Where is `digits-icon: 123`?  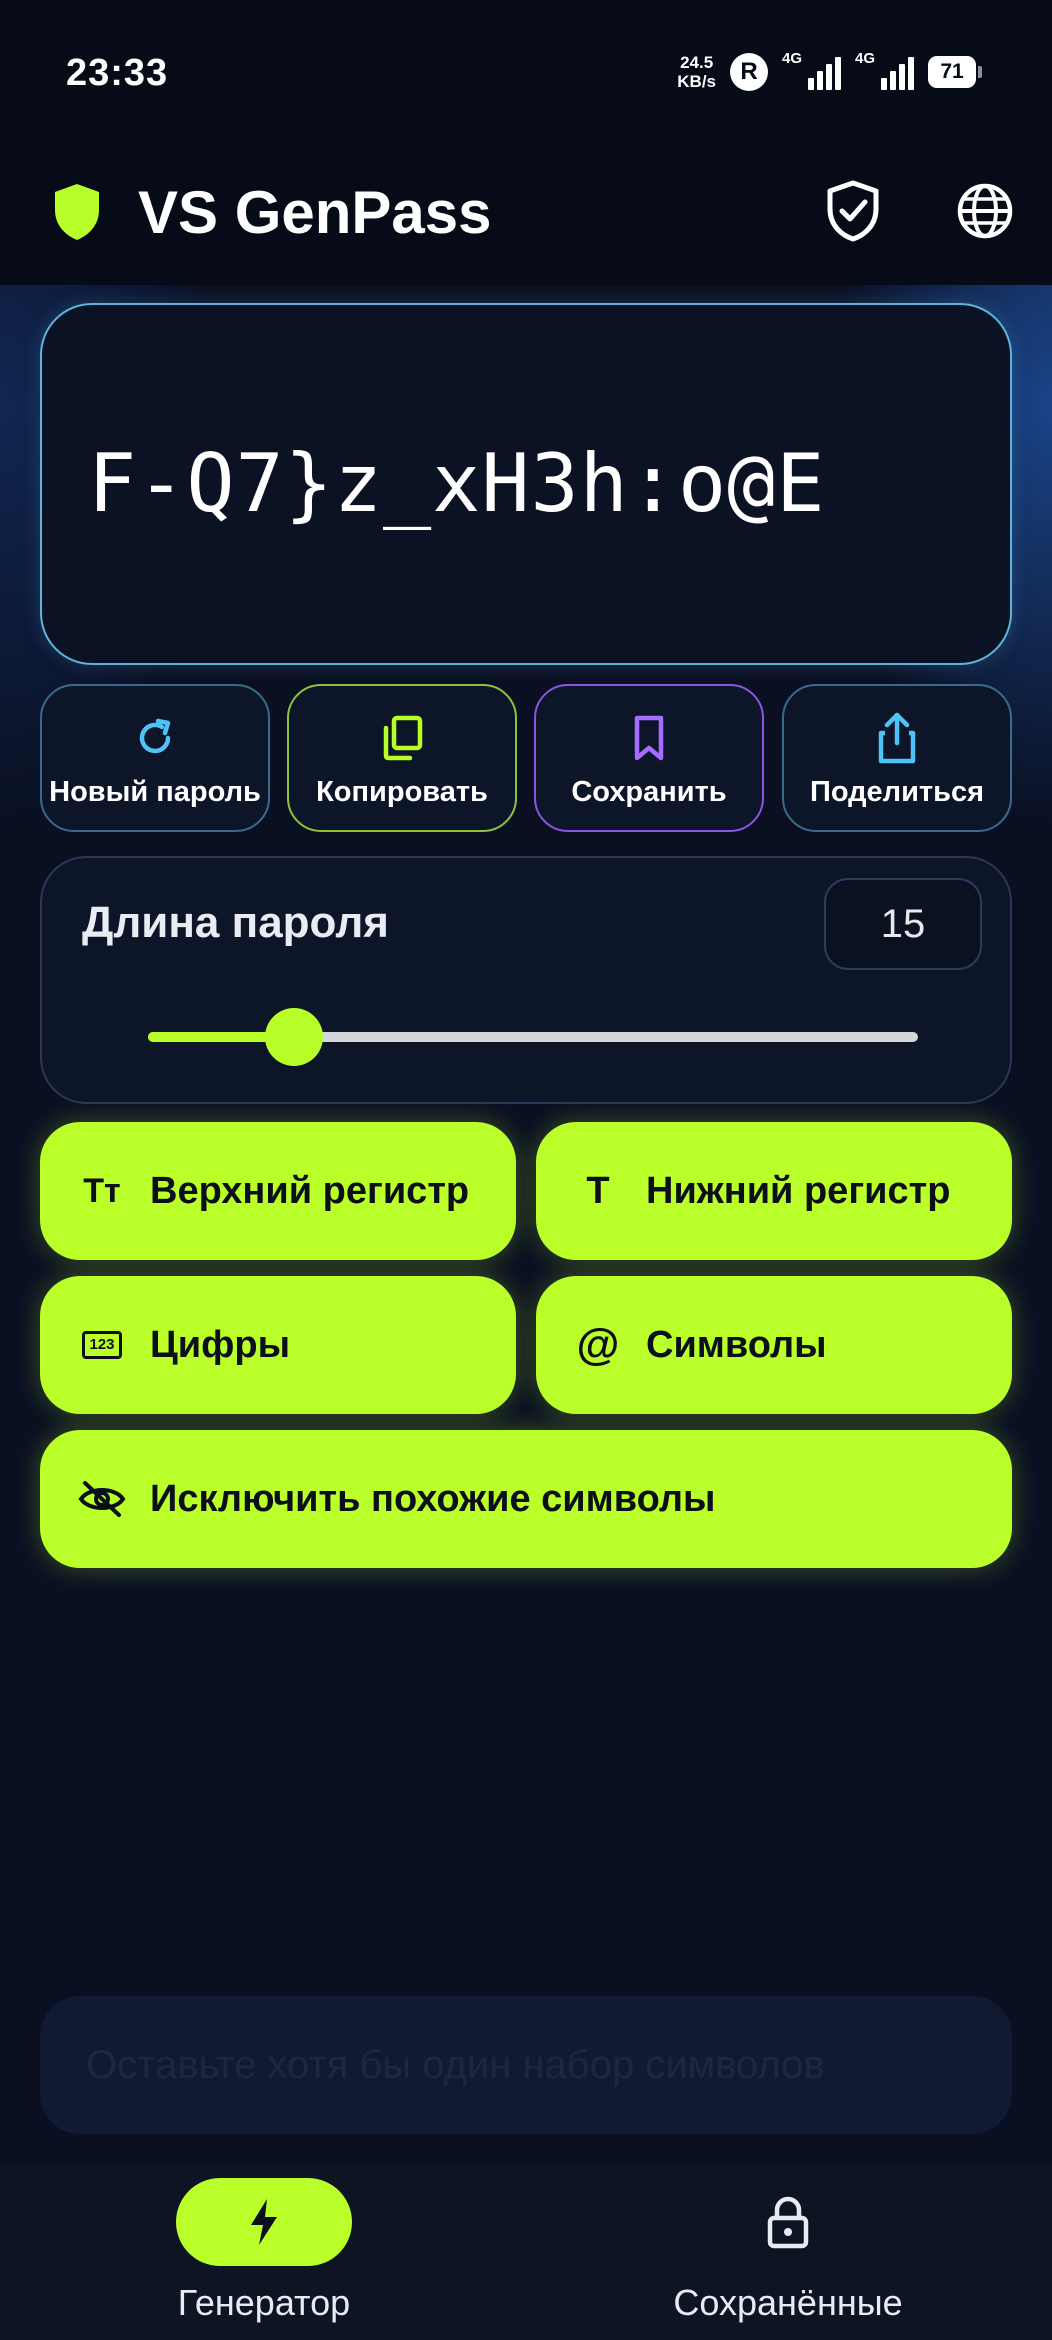
digits-icon: 123 is located at coordinates (102, 1345).